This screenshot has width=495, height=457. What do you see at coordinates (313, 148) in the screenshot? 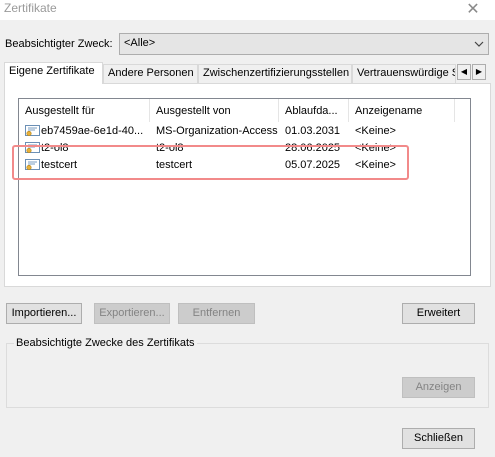
I see `expiration-cell: 28.06.2025` at bounding box center [313, 148].